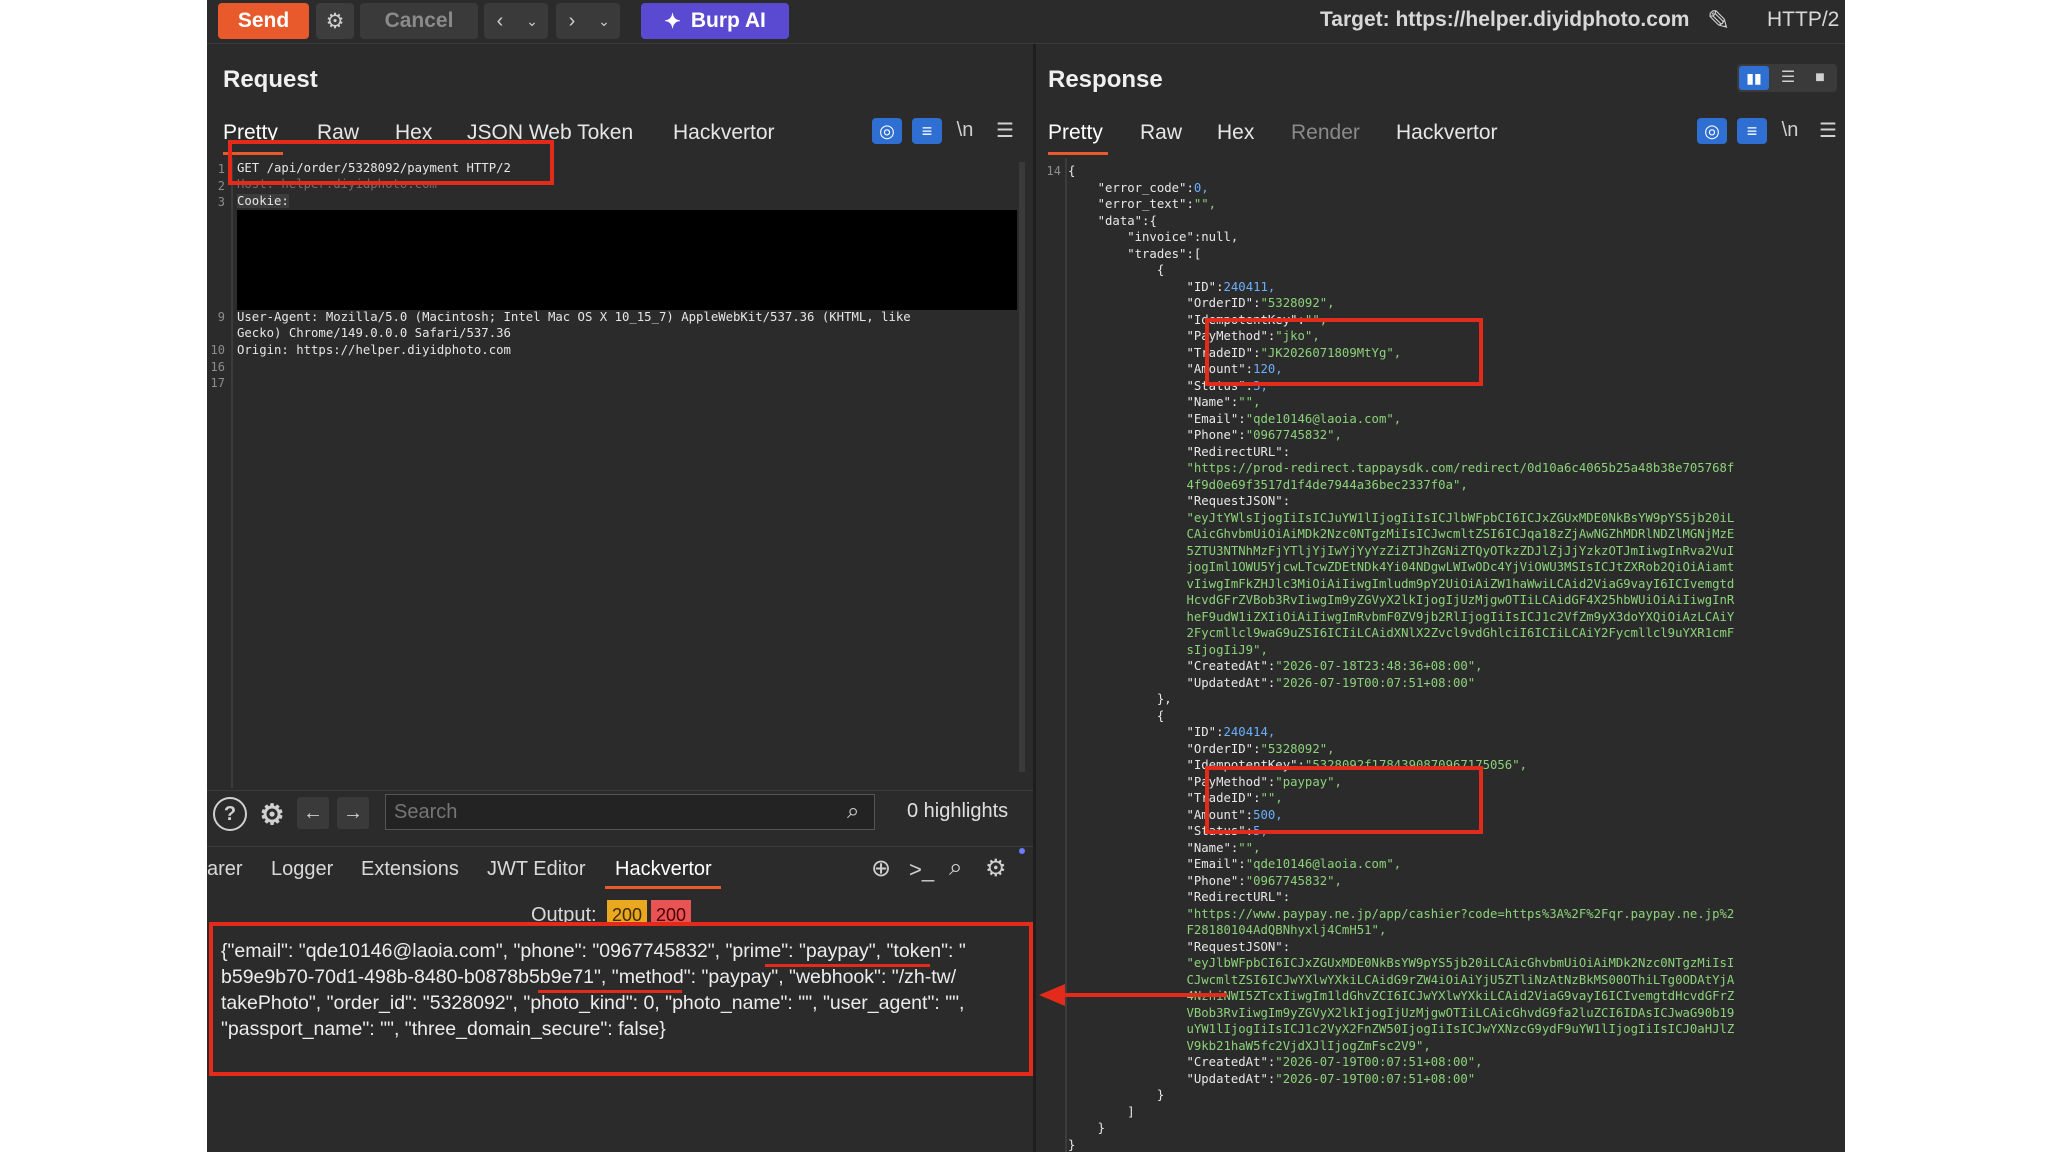 The height and width of the screenshot is (1152, 2048). I want to click on help-icon: ?, so click(230, 814).